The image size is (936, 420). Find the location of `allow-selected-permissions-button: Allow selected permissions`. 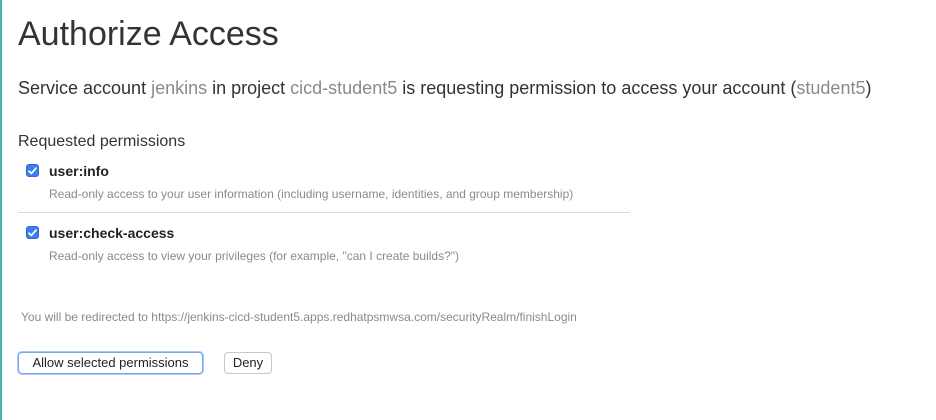

allow-selected-permissions-button: Allow selected permissions is located at coordinates (110, 363).